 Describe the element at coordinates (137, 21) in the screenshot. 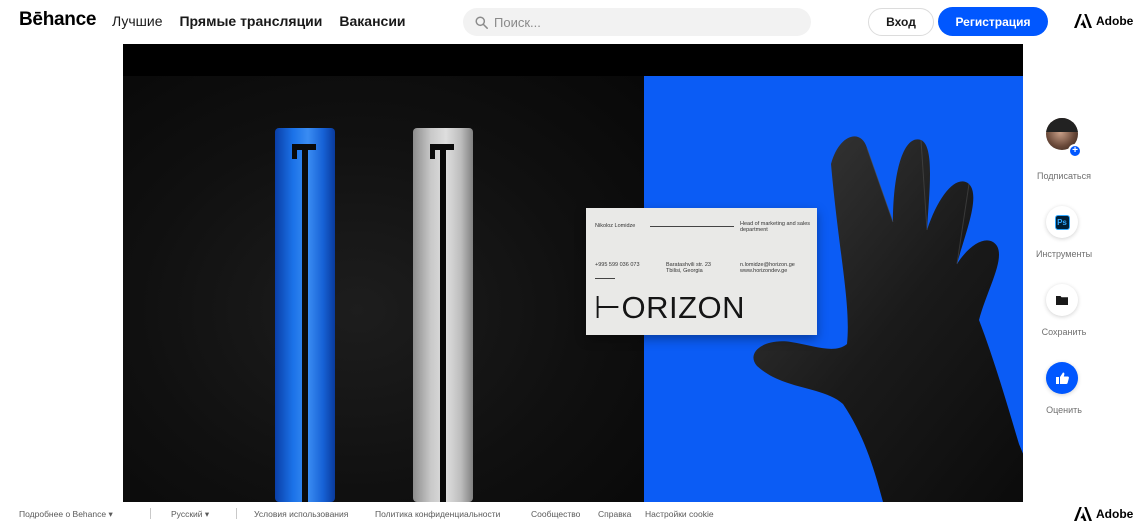

I see `nav-item-best: Лучшие` at that location.